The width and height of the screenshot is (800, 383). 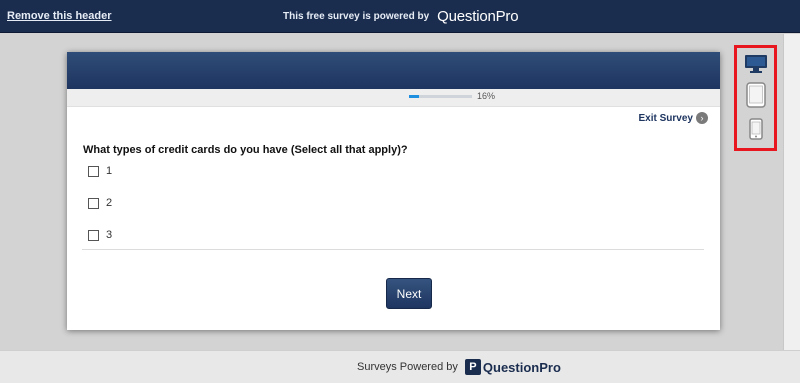 What do you see at coordinates (791, 192) in the screenshot?
I see `scrollbar` at bounding box center [791, 192].